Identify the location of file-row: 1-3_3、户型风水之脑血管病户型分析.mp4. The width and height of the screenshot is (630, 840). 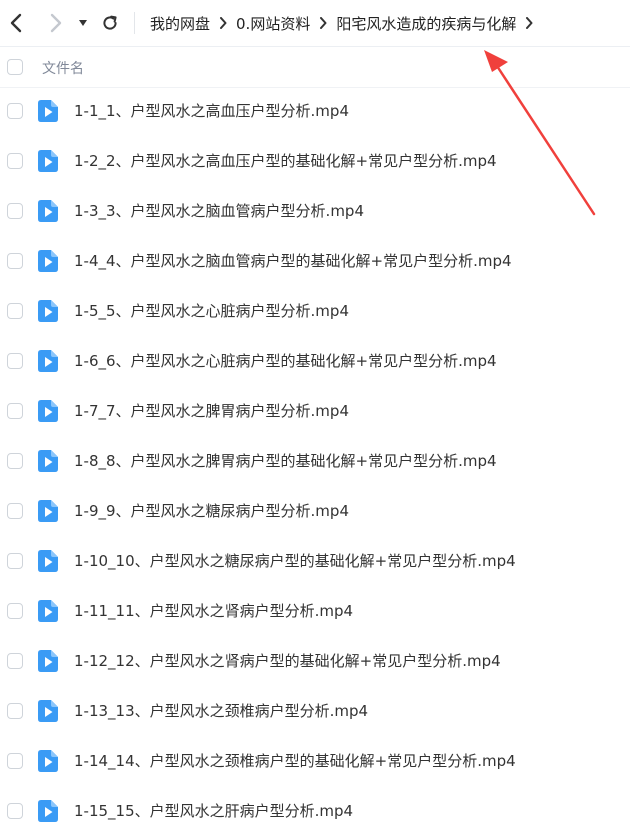
(315, 211).